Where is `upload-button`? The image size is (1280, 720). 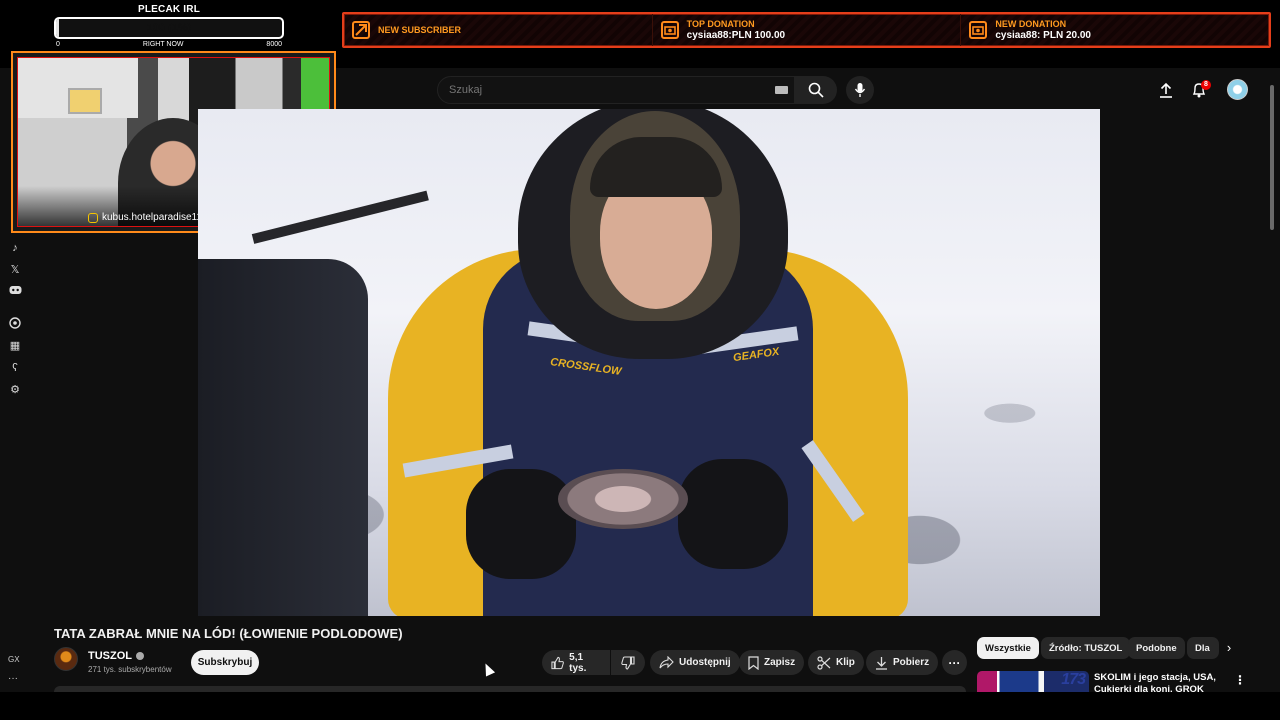
upload-button is located at coordinates (1166, 90).